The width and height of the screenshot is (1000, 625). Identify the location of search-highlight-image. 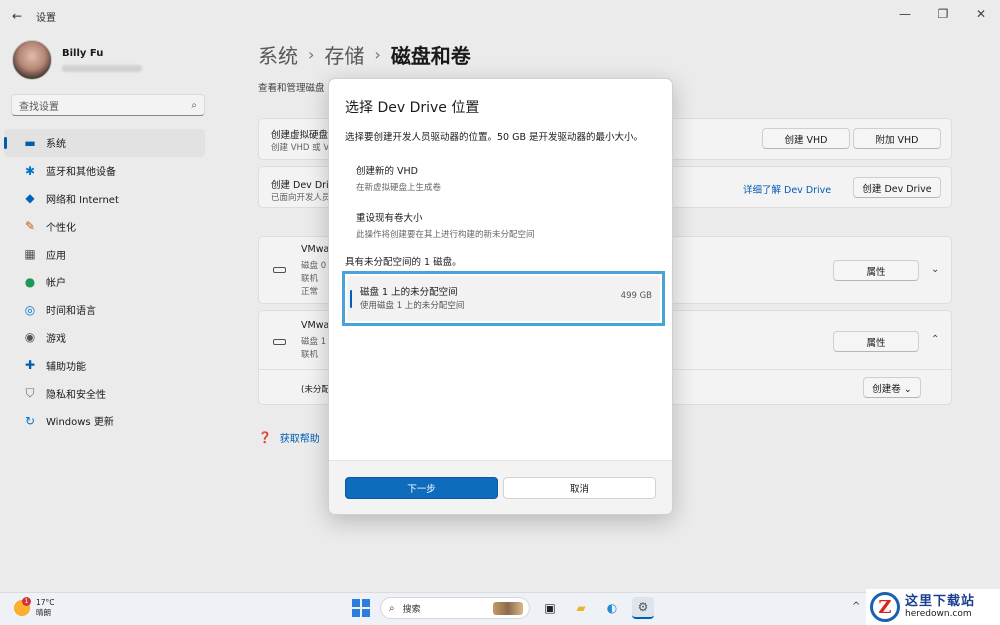
(508, 608).